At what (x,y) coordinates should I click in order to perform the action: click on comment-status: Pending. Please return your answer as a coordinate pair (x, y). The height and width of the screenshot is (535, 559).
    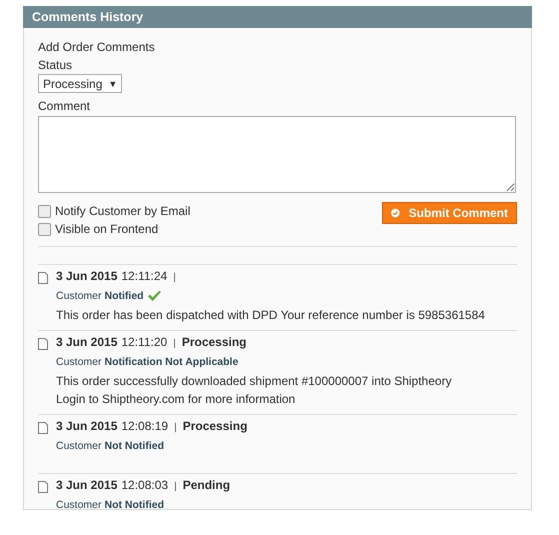
    Looking at the image, I should click on (206, 485).